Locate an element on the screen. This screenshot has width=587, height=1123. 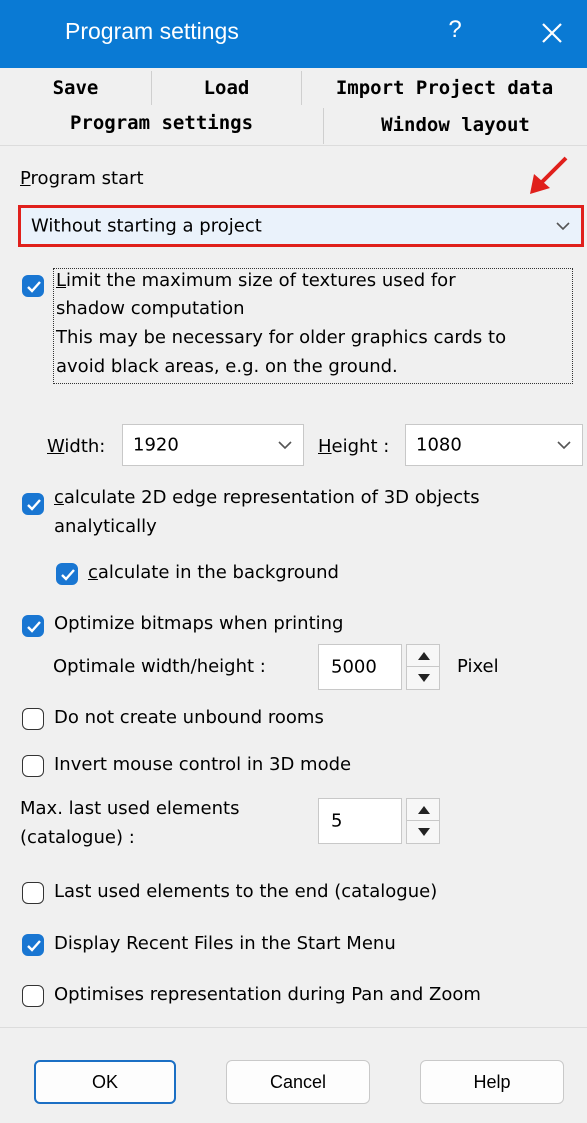
tab-window-layout: Window layout is located at coordinates (455, 126).